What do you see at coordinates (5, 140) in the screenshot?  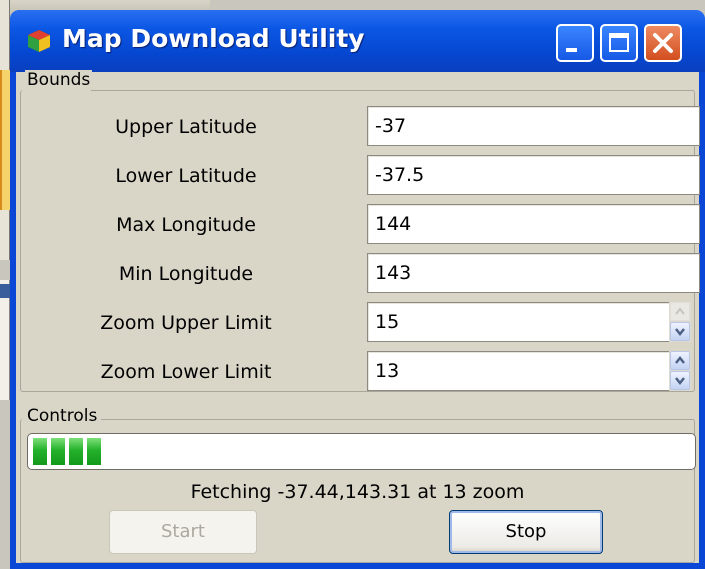 I see `background-map-strip` at bounding box center [5, 140].